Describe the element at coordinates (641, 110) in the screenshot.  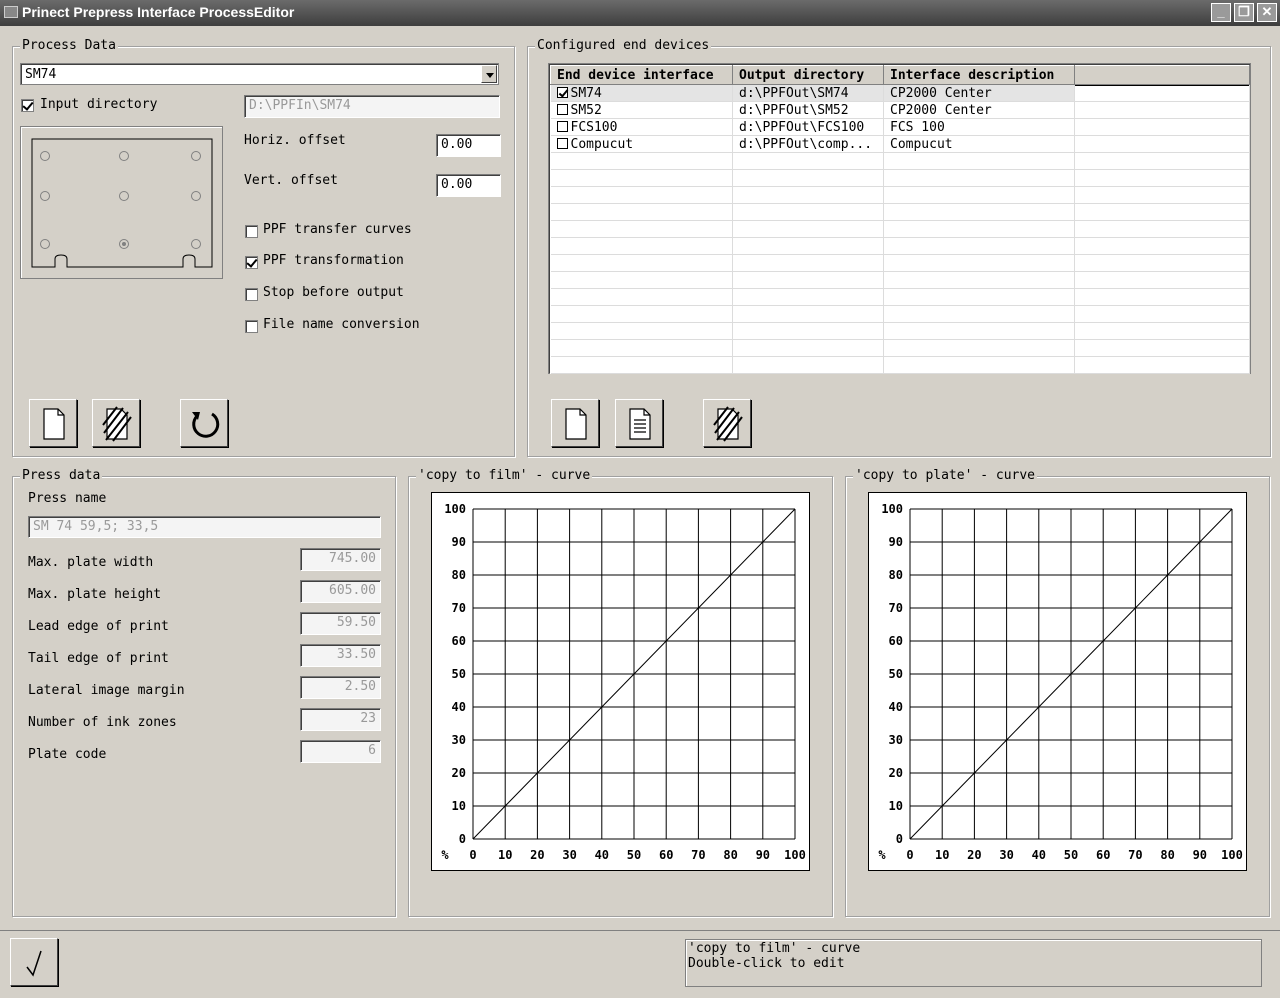
I see `table-cell: SM52` at that location.